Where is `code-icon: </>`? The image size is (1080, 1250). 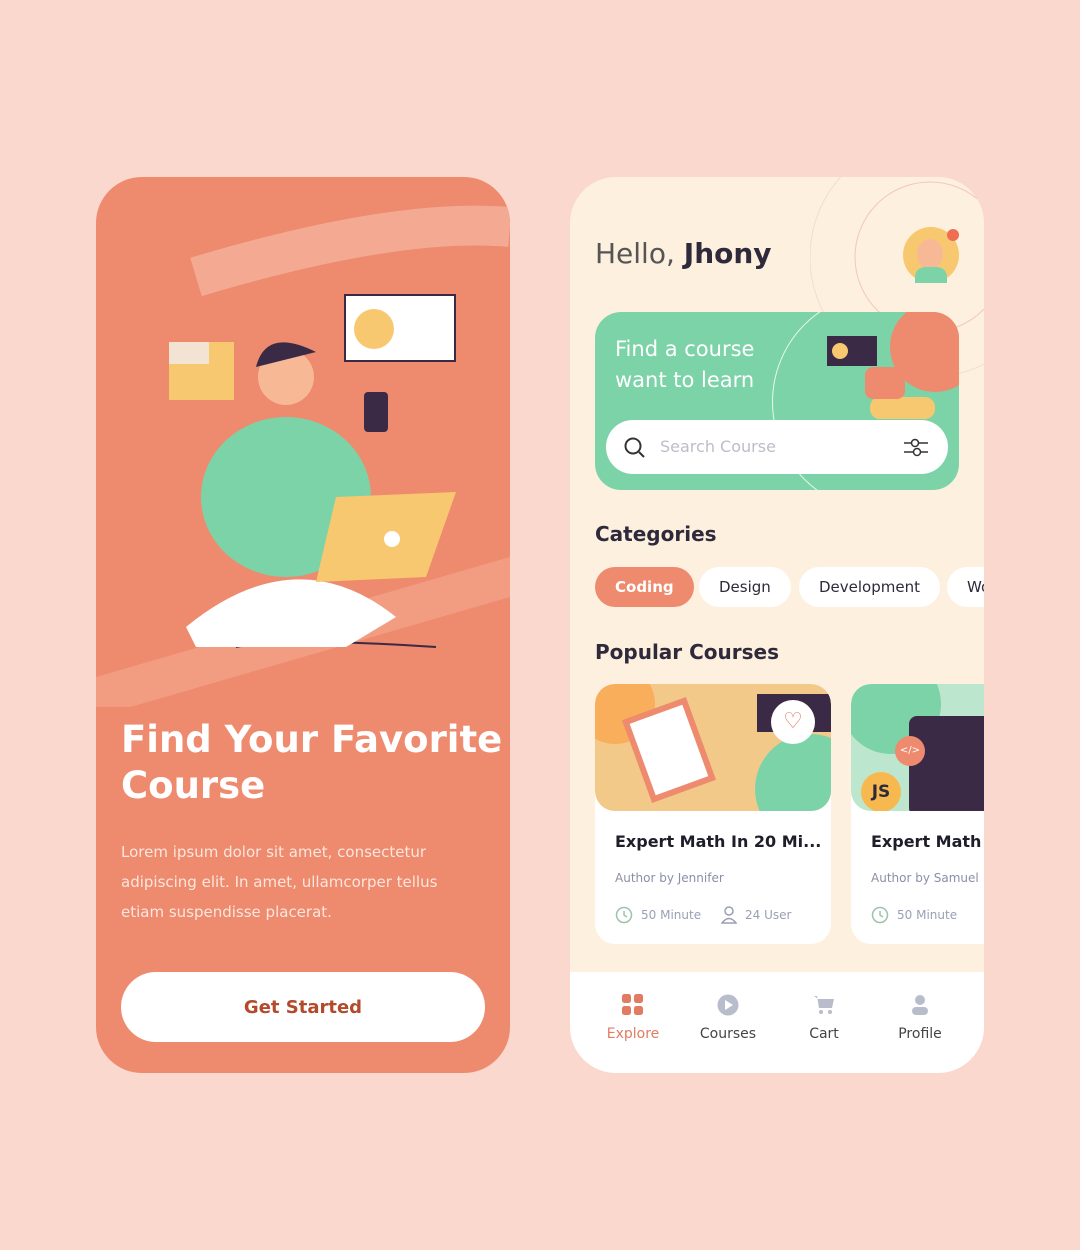
code-icon: </> is located at coordinates (910, 751).